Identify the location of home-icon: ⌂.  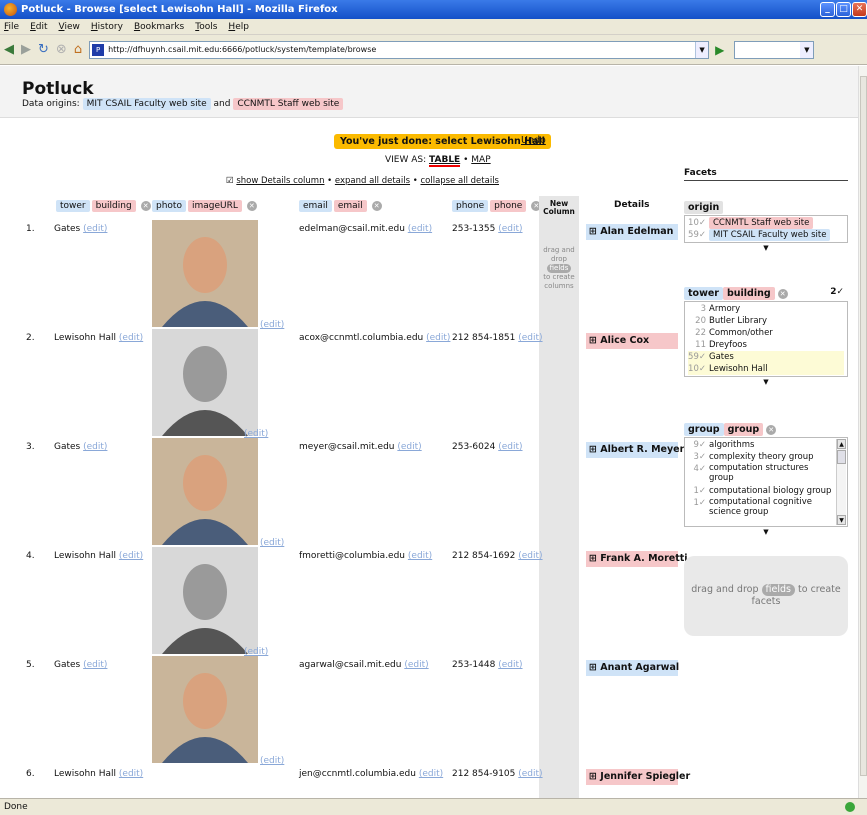
(78, 49).